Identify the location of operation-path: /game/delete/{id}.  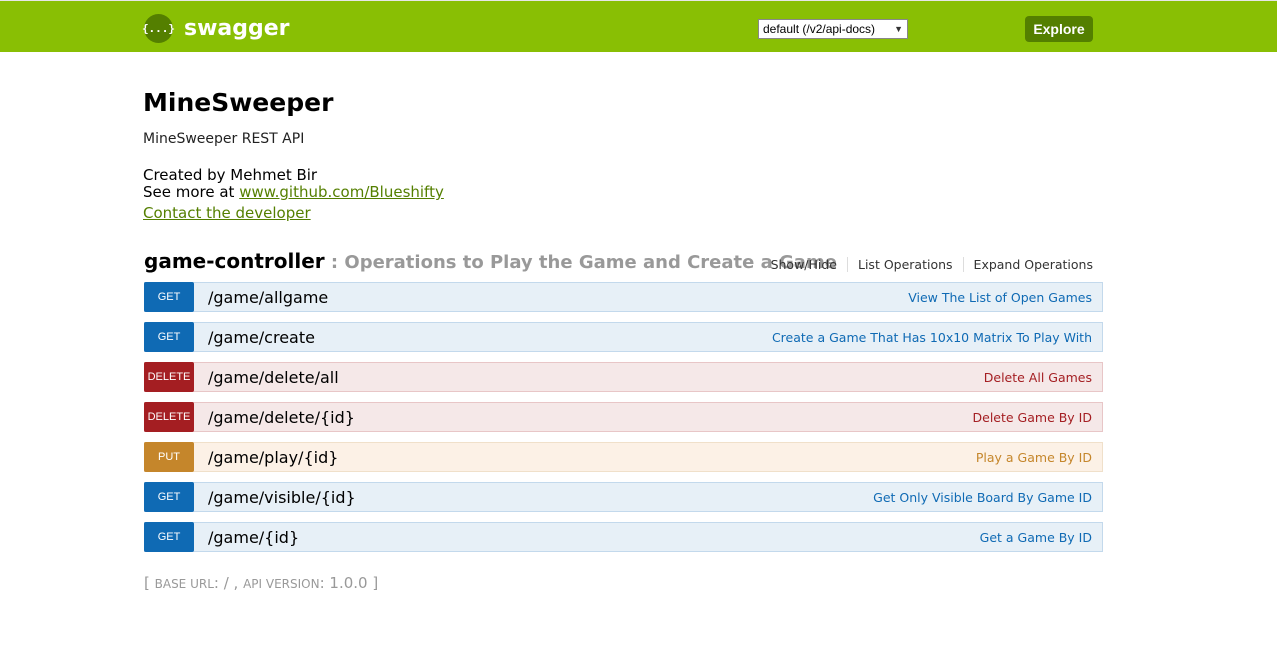
(281, 417).